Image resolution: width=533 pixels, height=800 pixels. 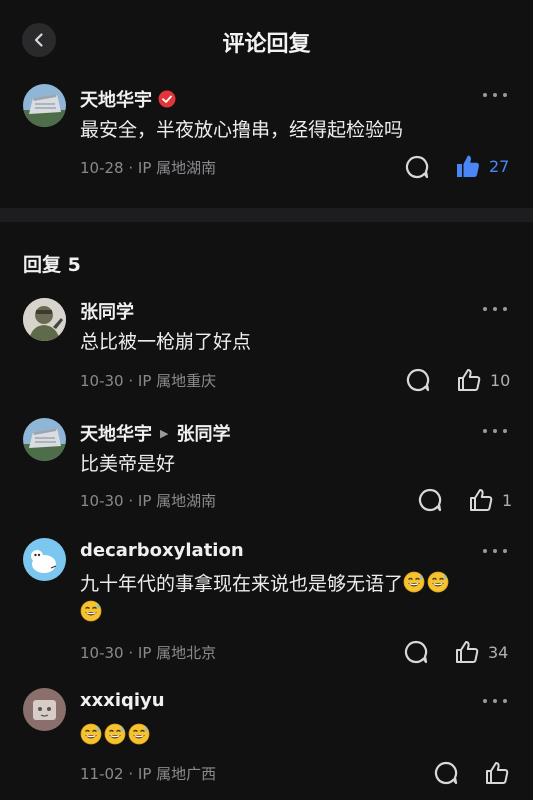 I want to click on like-button: 1, so click(x=490, y=500).